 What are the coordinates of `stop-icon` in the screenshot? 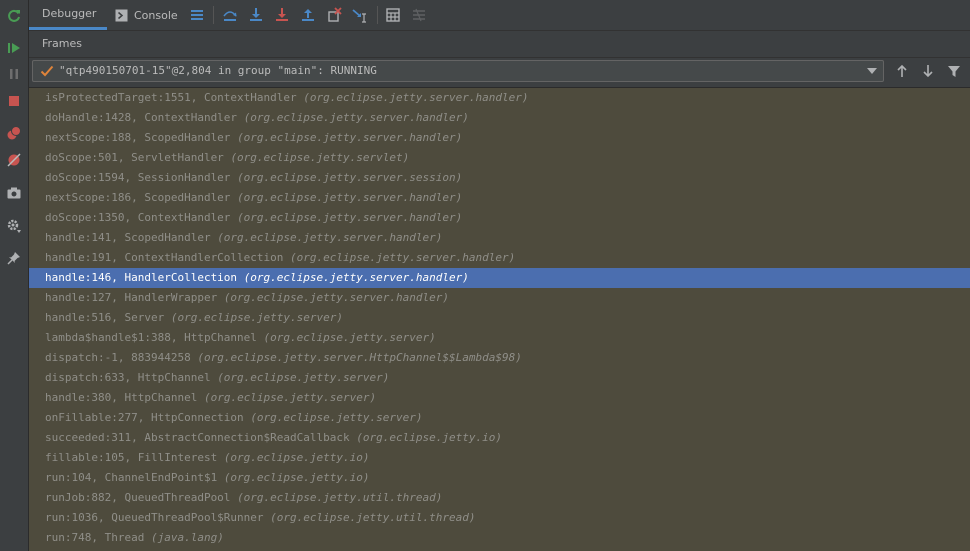 It's located at (14, 101).